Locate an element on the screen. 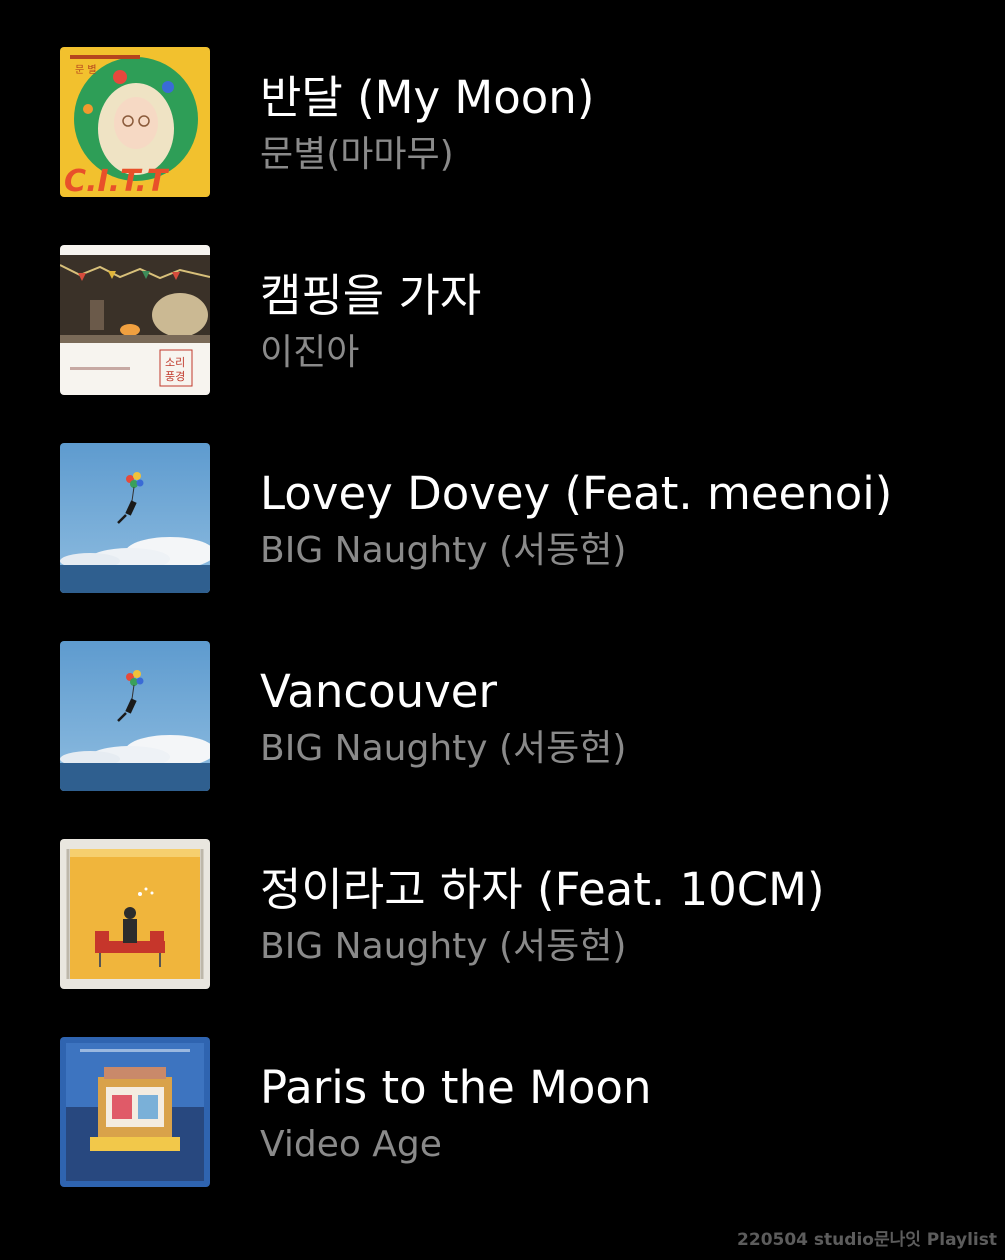 This screenshot has height=1260, width=1005. track-title: 정이라고 하자 (Feat. 10CM) is located at coordinates (542, 889).